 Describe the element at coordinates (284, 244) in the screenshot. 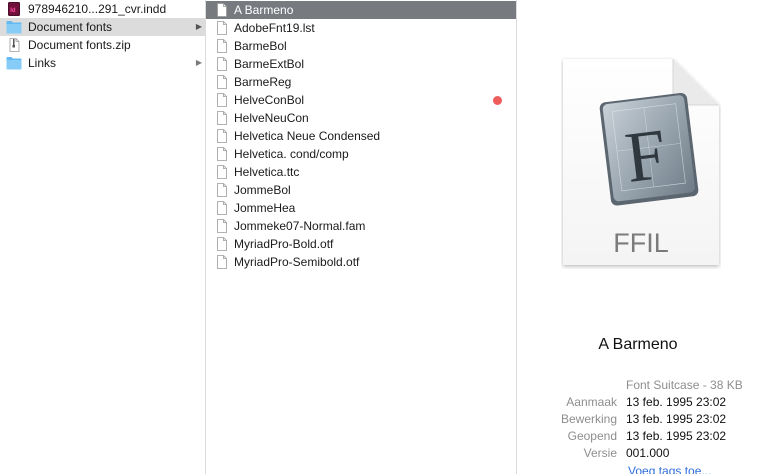

I see `file-item-label: MyriadPro-Bold.otf` at that location.